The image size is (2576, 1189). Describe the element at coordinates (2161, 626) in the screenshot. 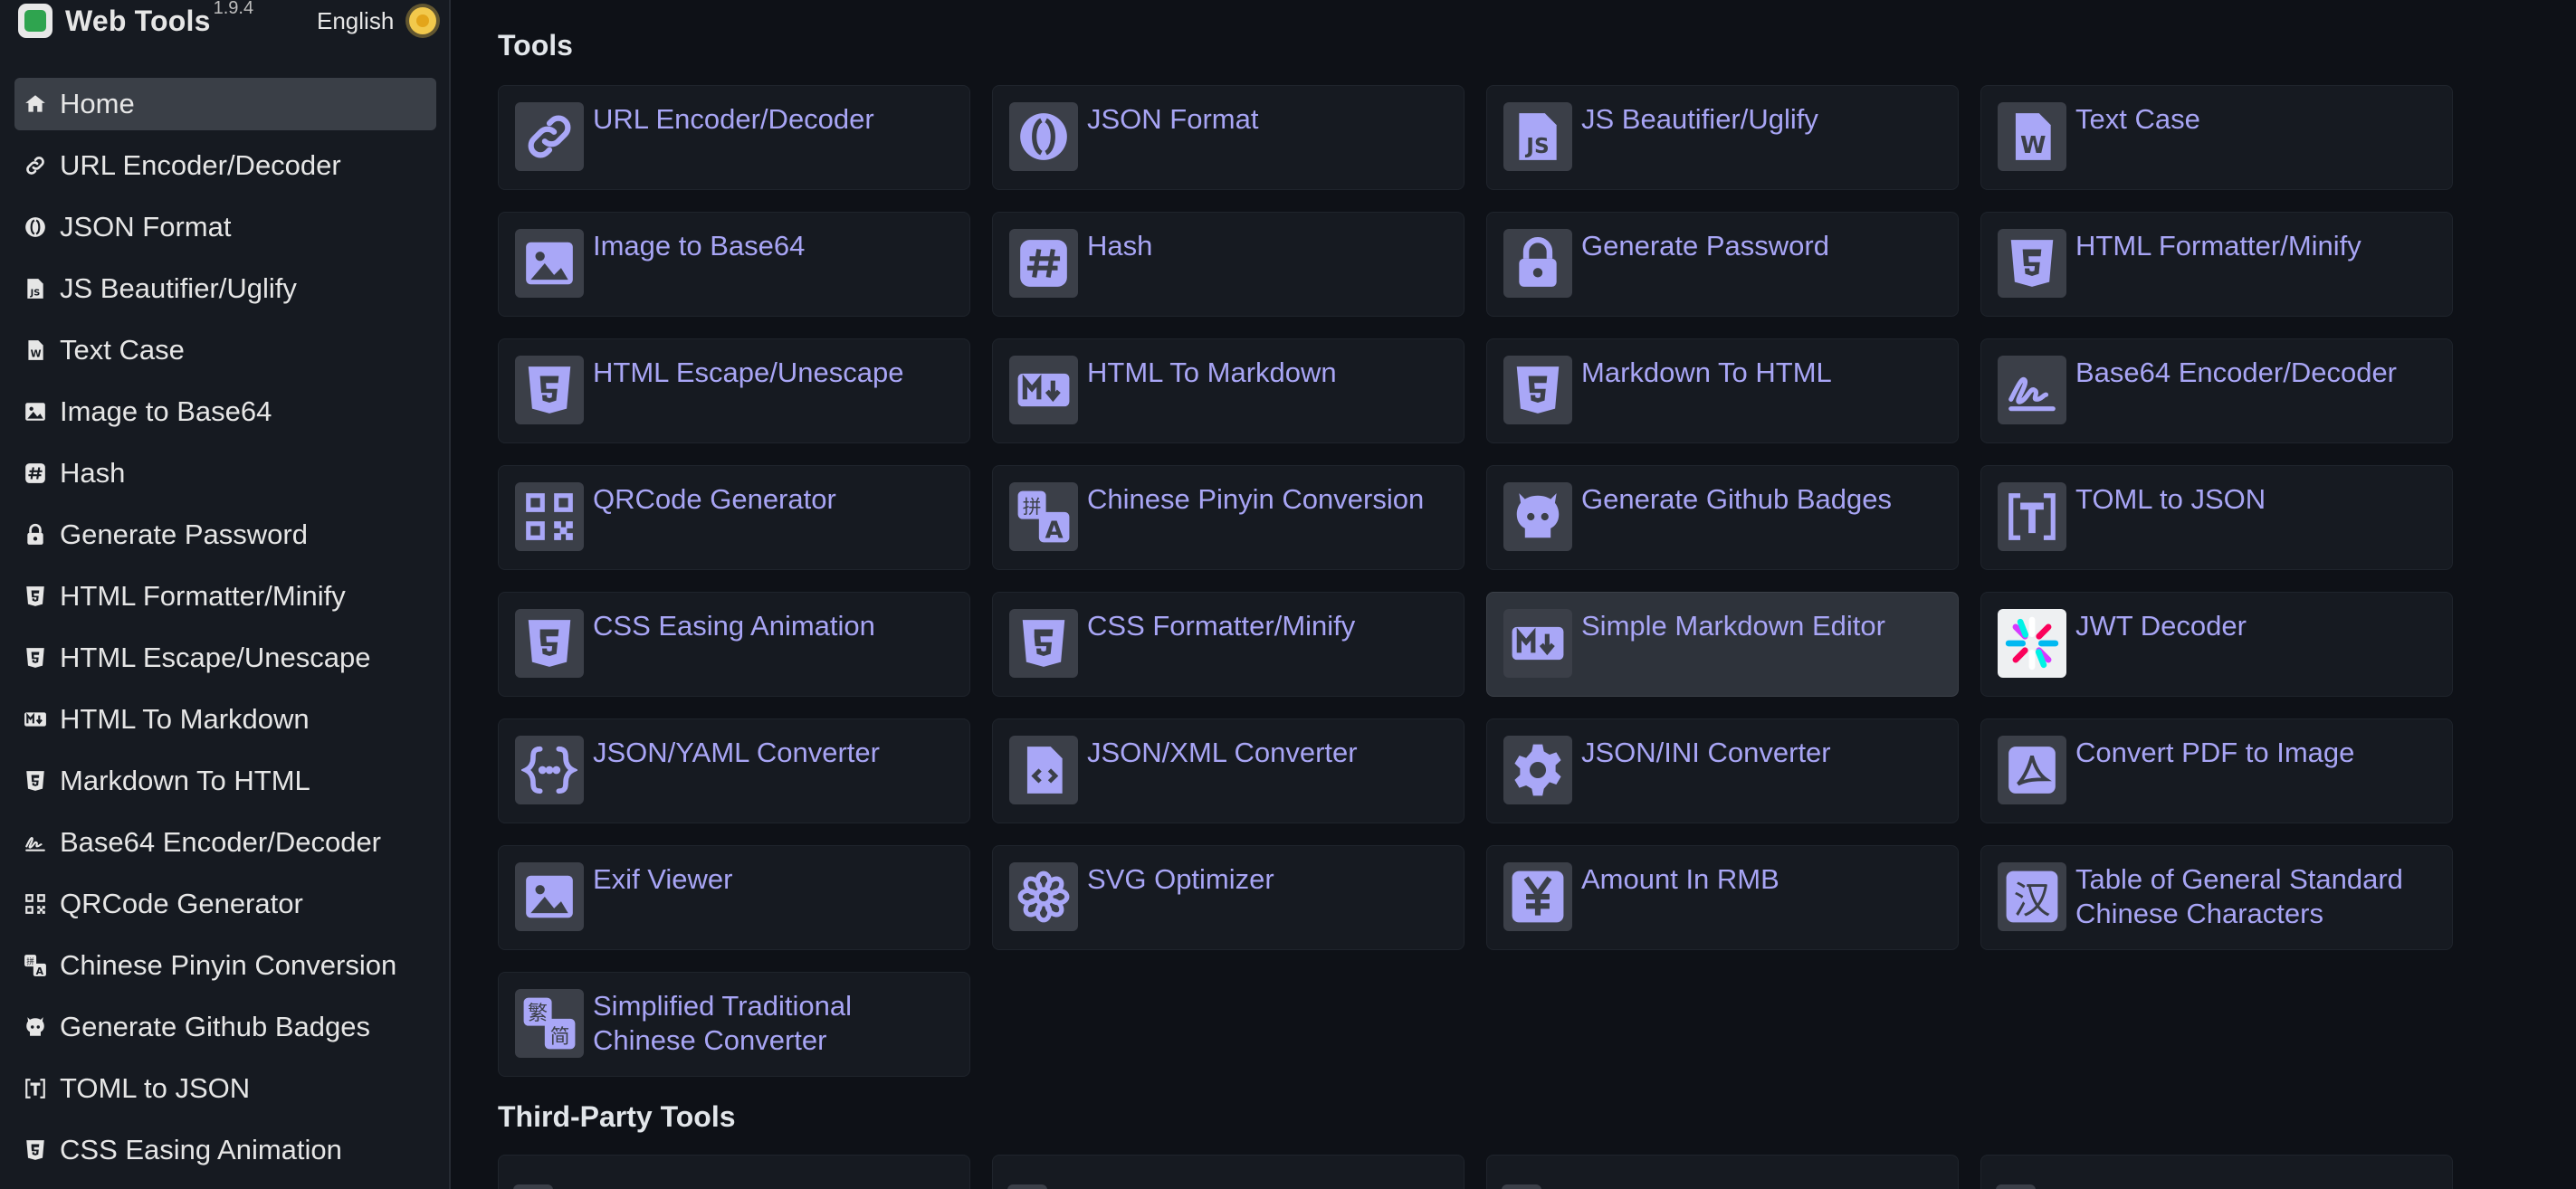

I see `tool-card-label: JWT Decoder` at that location.